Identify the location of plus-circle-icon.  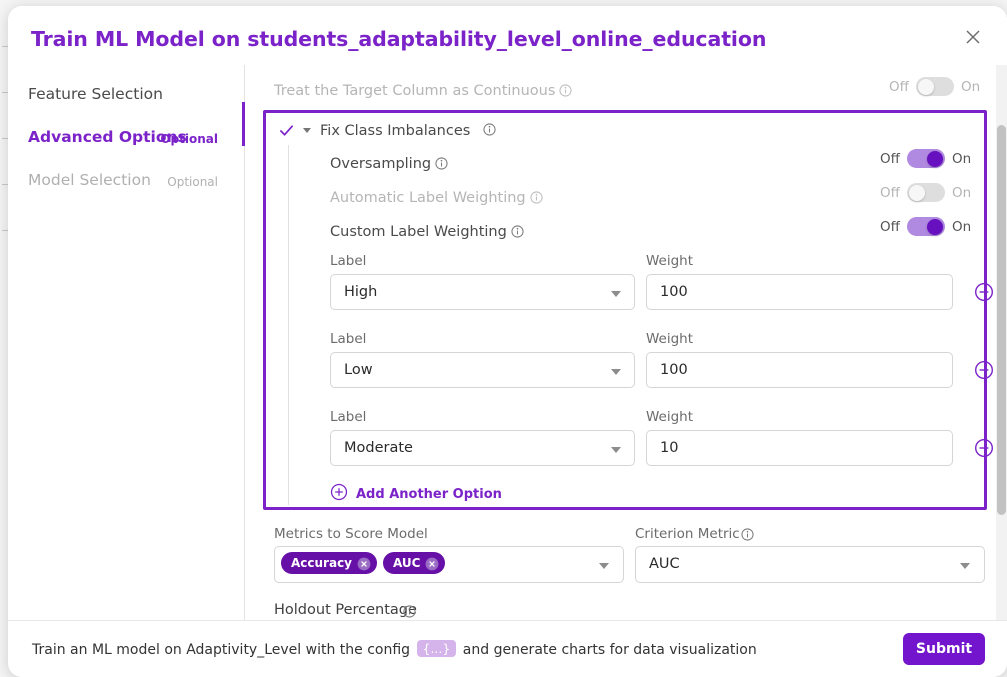
(339, 494).